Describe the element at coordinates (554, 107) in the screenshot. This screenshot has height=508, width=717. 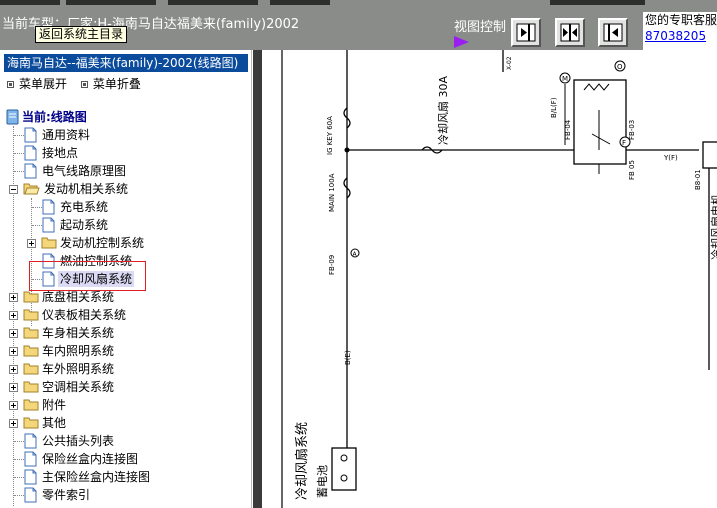
I see `wire-blf-label: B/L(F)` at that location.